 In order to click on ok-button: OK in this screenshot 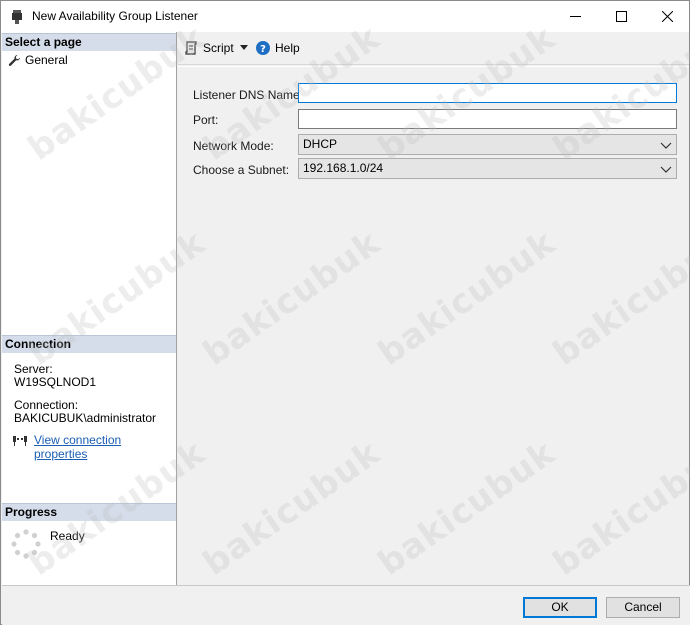, I will do `click(560, 607)`.